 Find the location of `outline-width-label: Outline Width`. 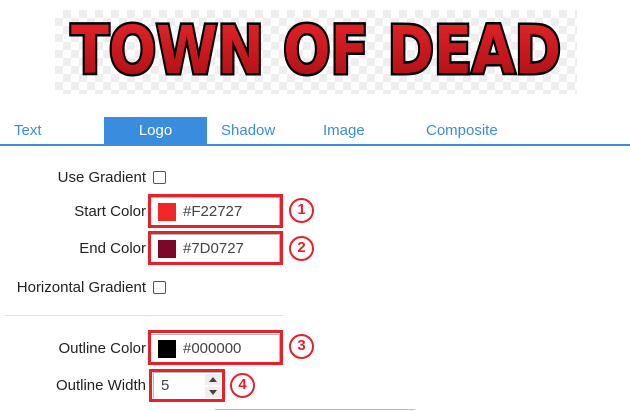

outline-width-label: Outline Width is located at coordinates (100, 385).